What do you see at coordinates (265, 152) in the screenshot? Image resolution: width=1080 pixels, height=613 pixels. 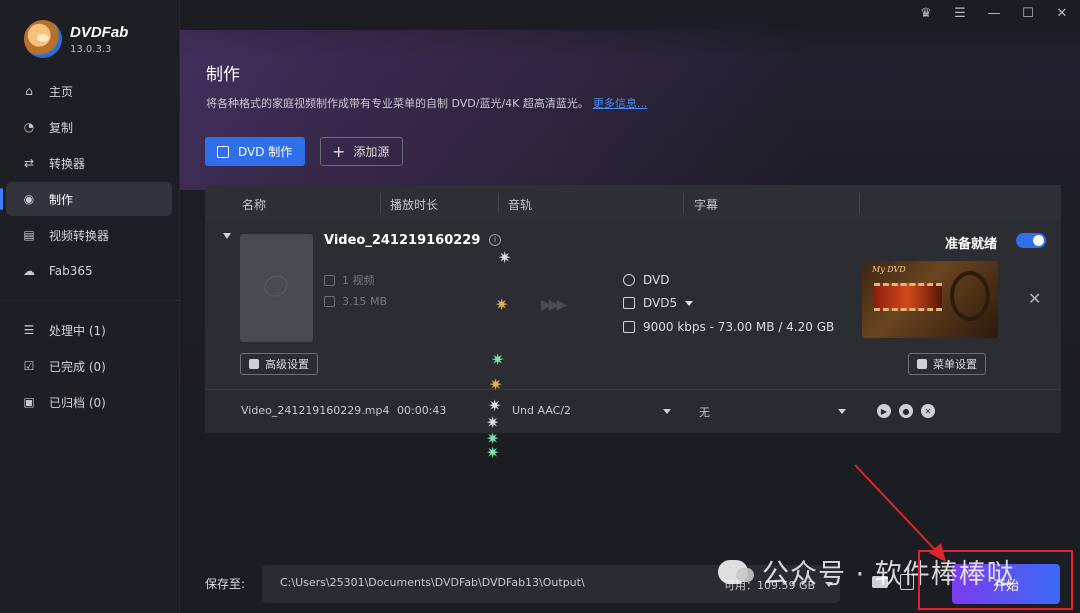 I see `dvd-create-label: DVD 制作` at bounding box center [265, 152].